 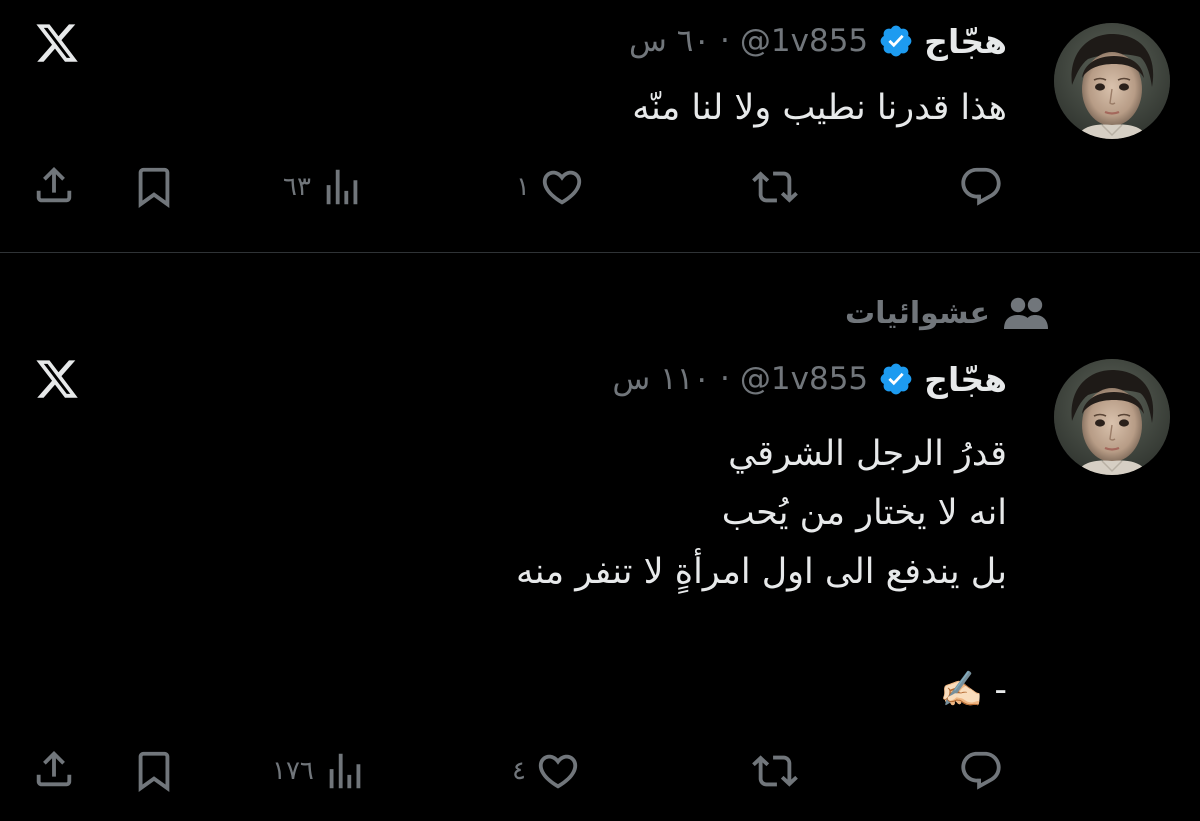 I want to click on tweet-header: هجّاج @1v855 · ١١٠ س, so click(x=809, y=379).